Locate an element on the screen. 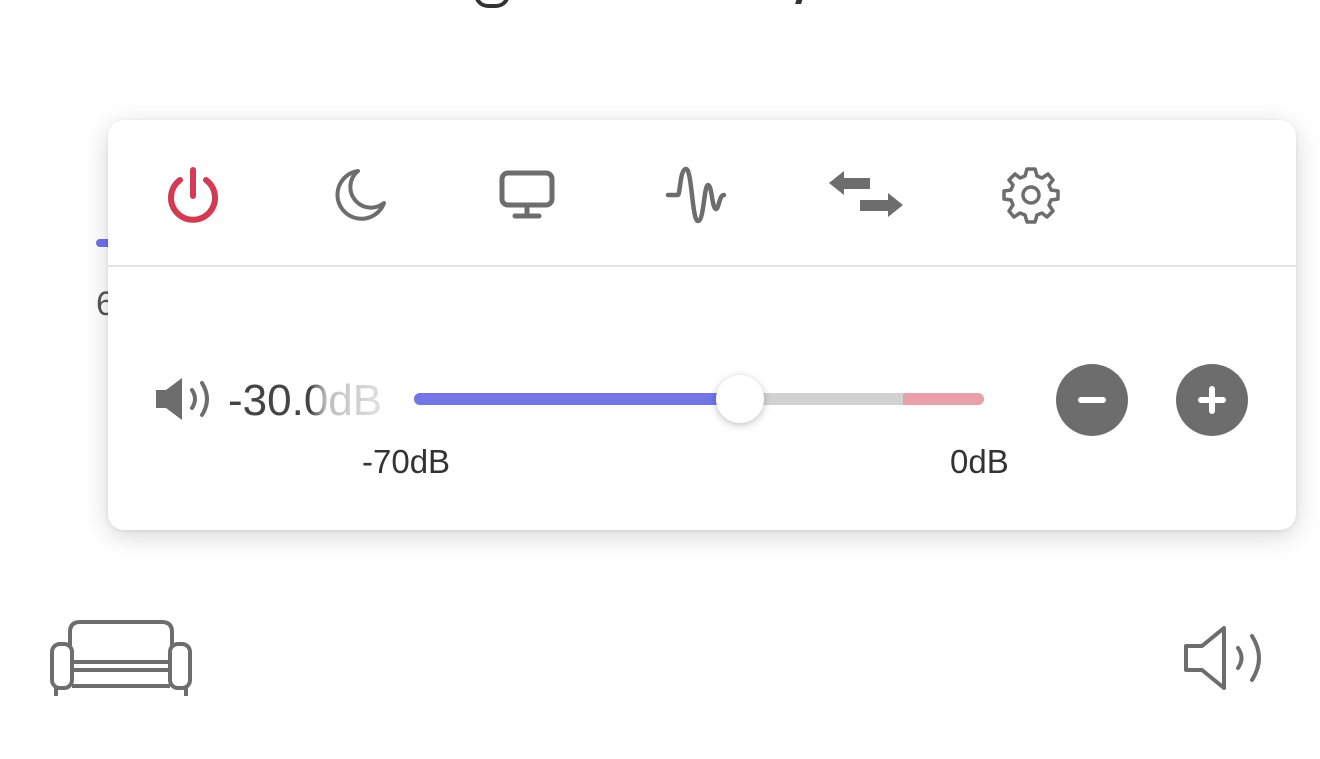  background-text-fragment is located at coordinates (660, 4).